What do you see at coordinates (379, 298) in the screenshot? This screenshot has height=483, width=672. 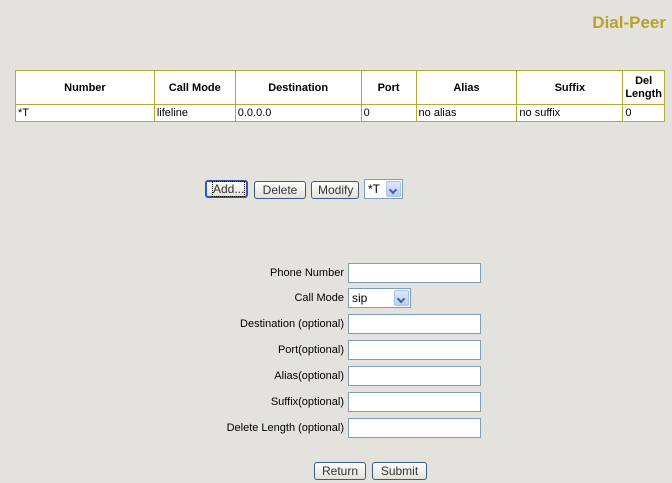 I see `call-mode-select: sip` at bounding box center [379, 298].